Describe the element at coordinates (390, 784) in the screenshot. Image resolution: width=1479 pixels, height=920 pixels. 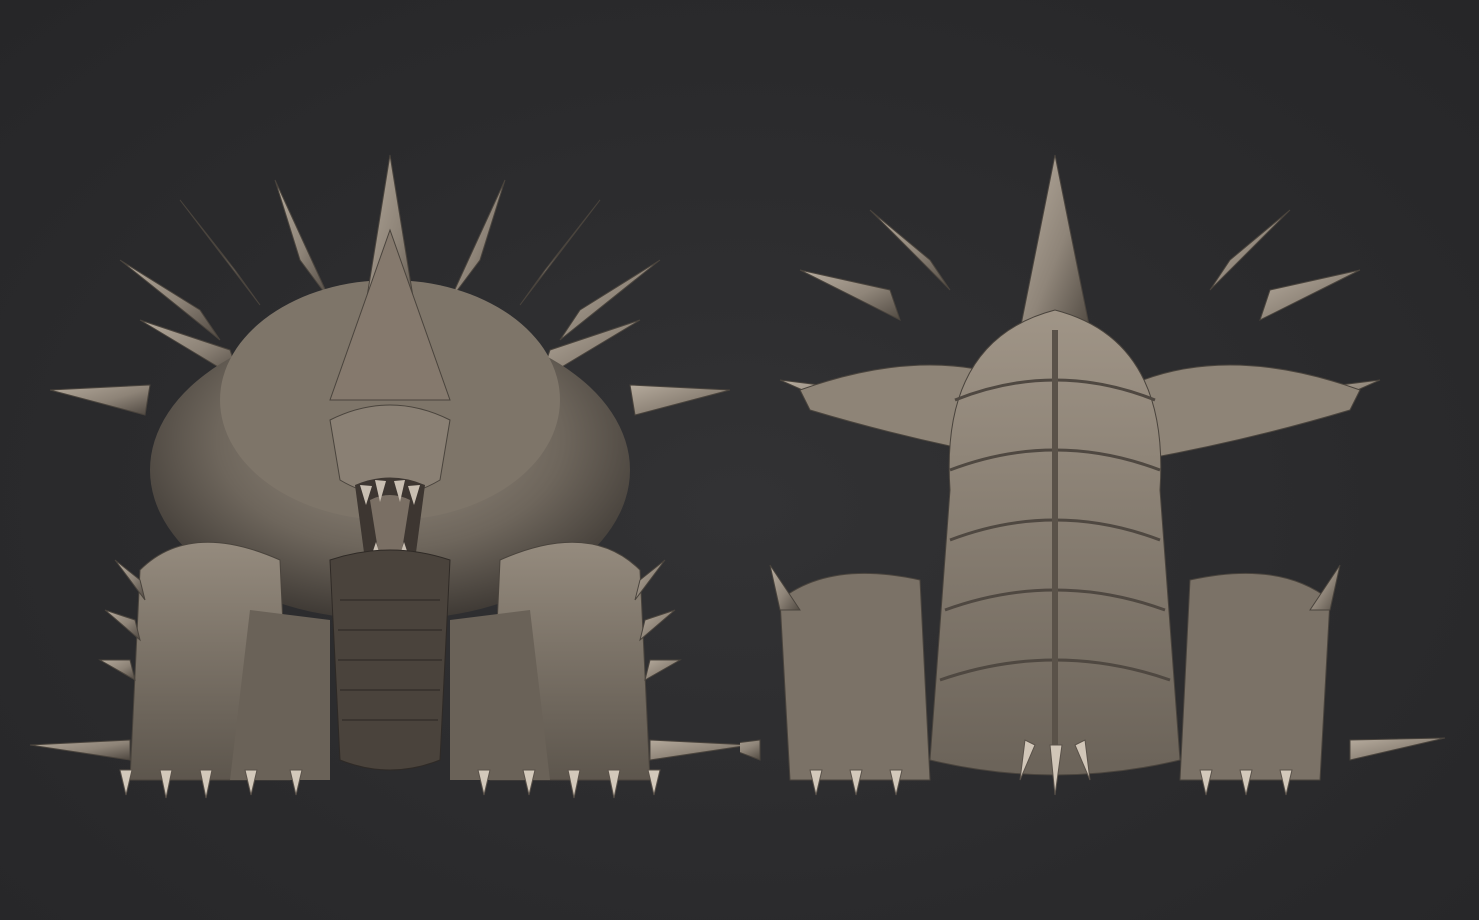
I see `claws` at that location.